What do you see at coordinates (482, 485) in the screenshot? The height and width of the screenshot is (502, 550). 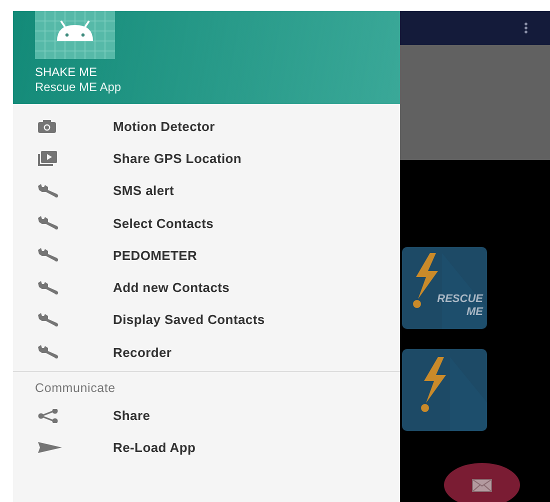 I see `envelope-icon` at bounding box center [482, 485].